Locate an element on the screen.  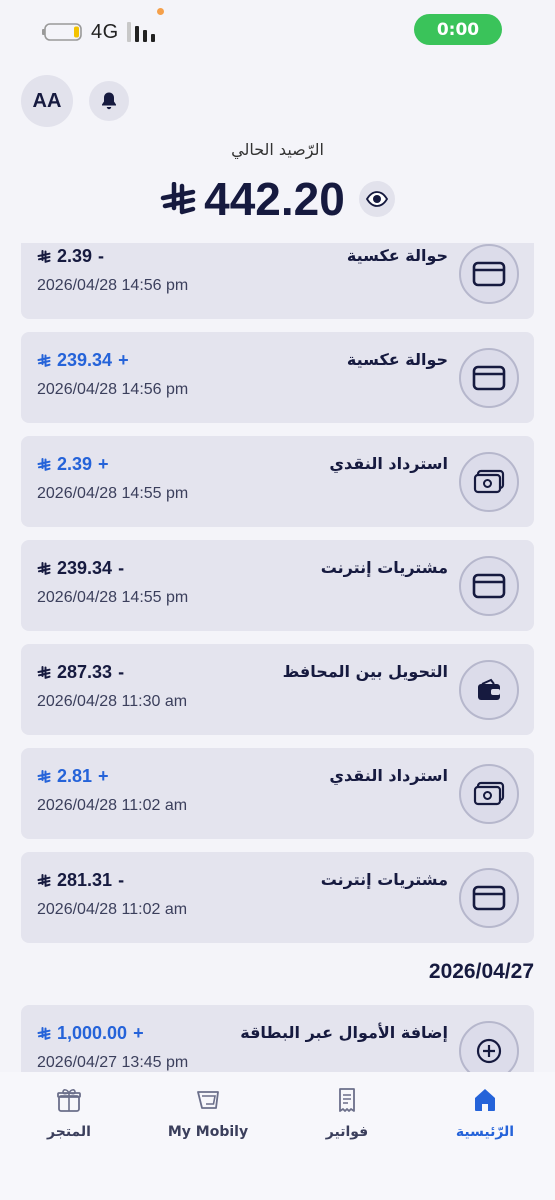
transaction-amount: 287.33- is located at coordinates (80, 672).